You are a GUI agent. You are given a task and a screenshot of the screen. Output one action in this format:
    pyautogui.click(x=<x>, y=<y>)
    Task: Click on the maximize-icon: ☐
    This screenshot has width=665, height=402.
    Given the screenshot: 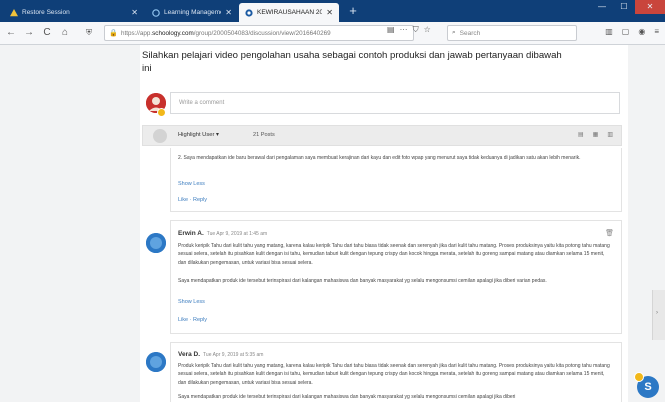 What is the action you would take?
    pyautogui.click(x=624, y=7)
    